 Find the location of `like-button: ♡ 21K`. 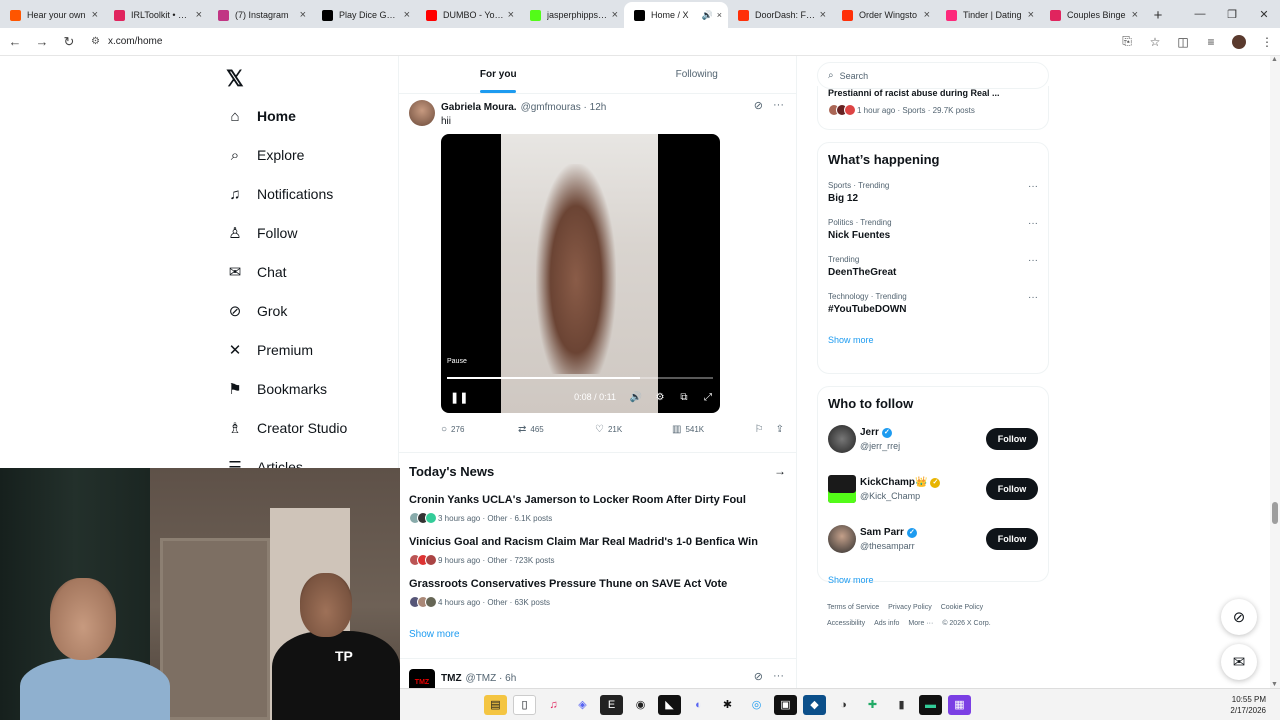

like-button: ♡ 21K is located at coordinates (633, 429).